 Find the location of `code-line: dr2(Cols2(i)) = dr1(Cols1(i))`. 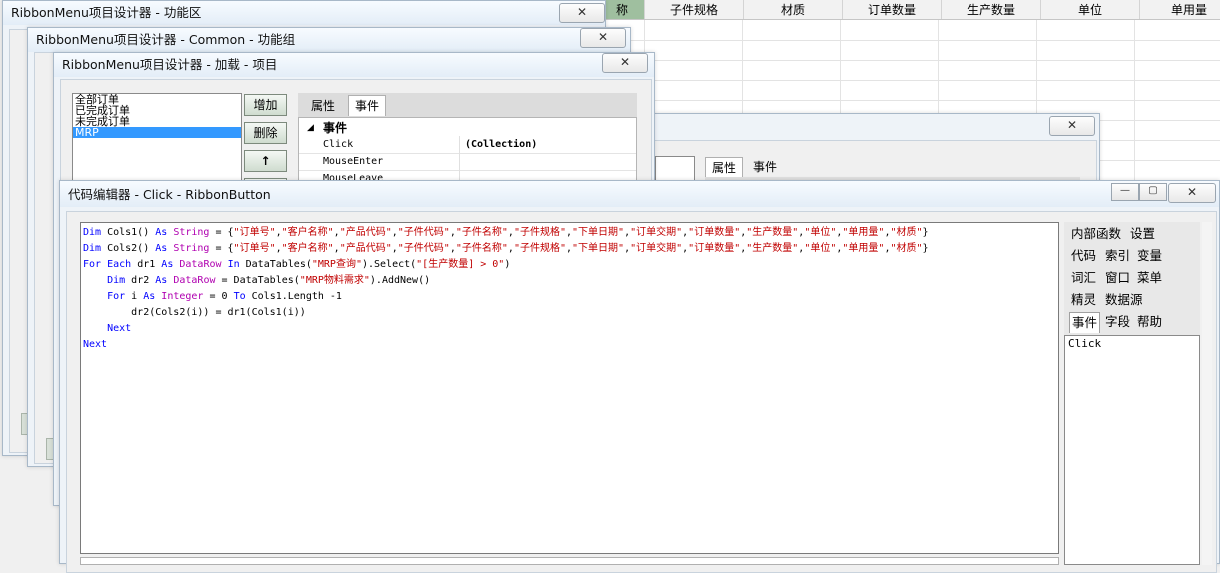

code-line: dr2(Cols2(i)) = dr1(Cols1(i)) is located at coordinates (194, 313).